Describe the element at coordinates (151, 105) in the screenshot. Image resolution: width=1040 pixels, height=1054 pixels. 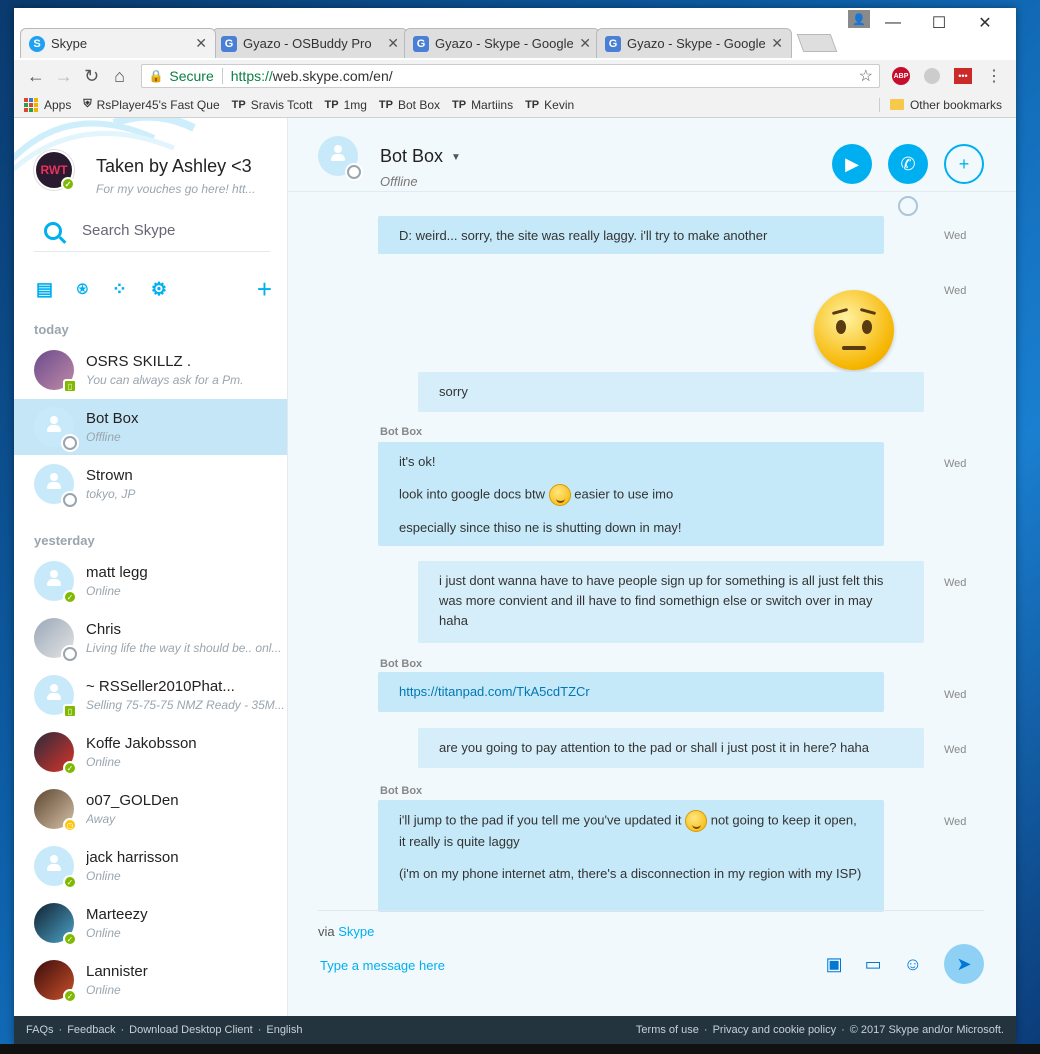
I see `bookmark-rsplayer: ⛨ RsPlayer45's Fast Que` at that location.